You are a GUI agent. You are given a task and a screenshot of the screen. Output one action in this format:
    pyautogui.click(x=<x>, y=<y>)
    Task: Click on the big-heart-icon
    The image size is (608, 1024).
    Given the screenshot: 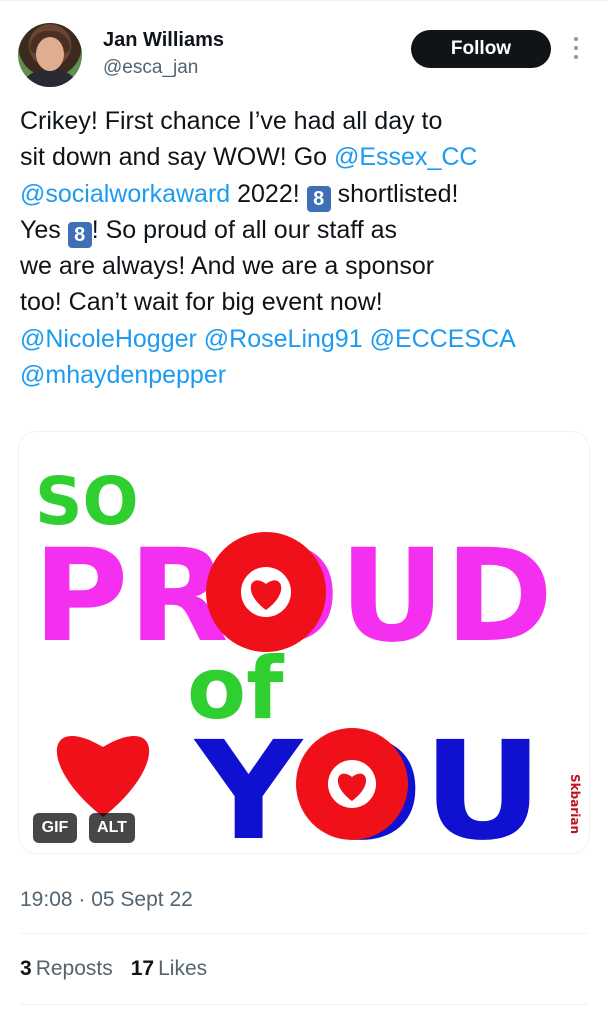 What is the action you would take?
    pyautogui.click(x=103, y=776)
    